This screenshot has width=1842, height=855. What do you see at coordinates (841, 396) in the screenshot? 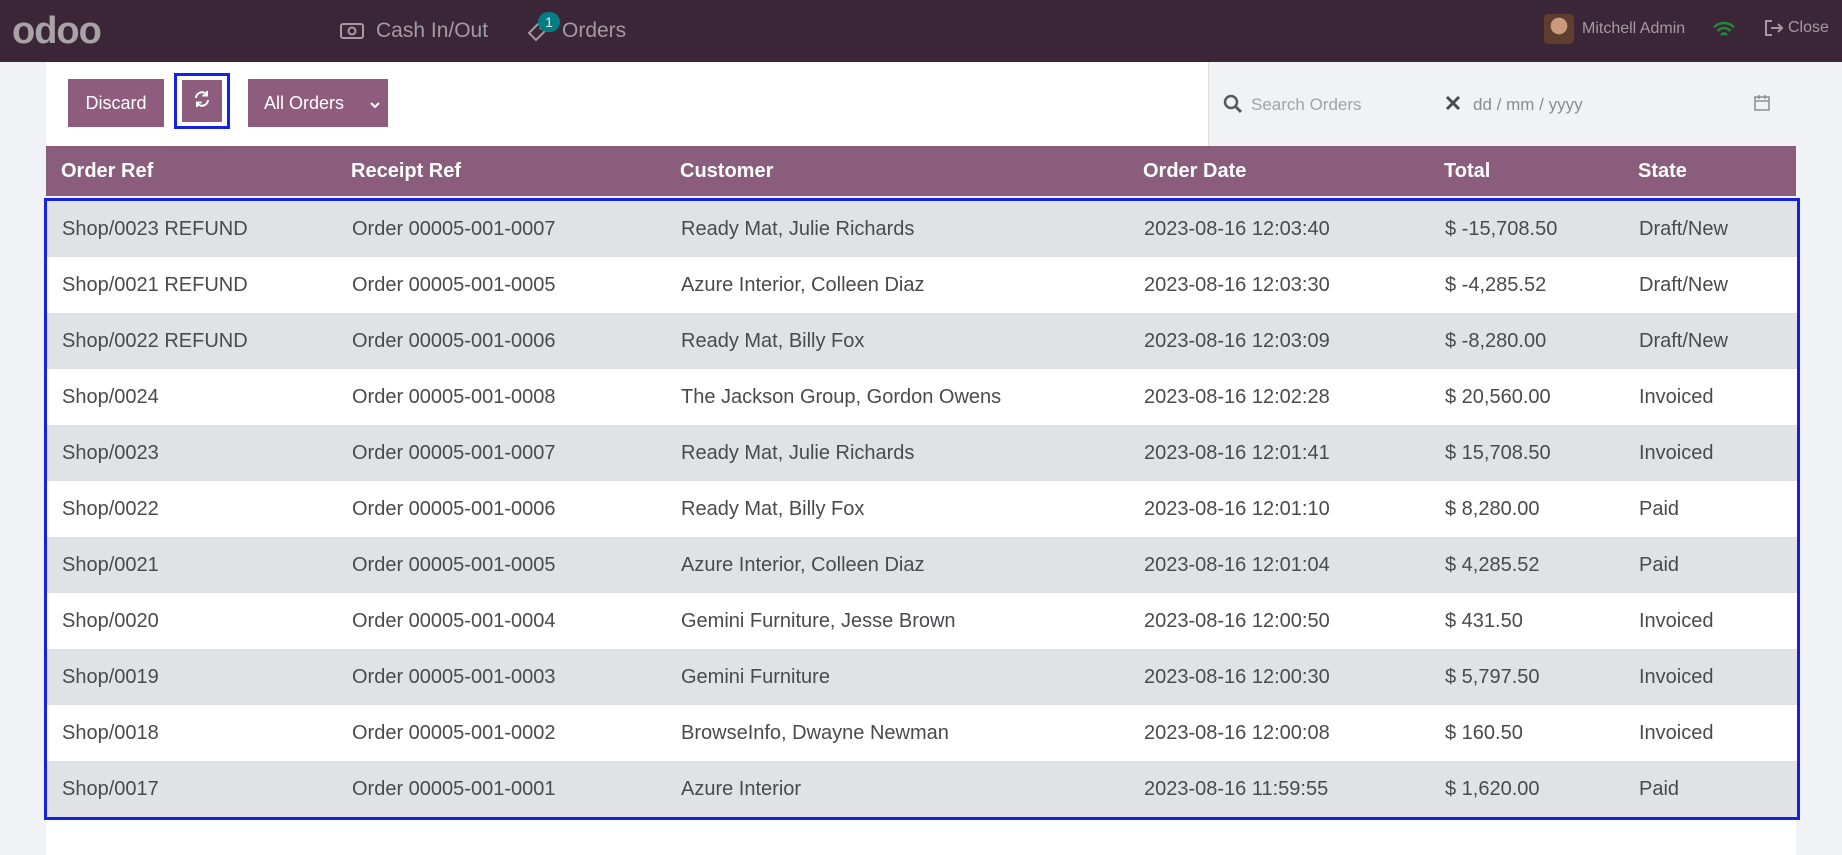
I see `customer-cell: The Jackson Group, Gordon Owens` at bounding box center [841, 396].